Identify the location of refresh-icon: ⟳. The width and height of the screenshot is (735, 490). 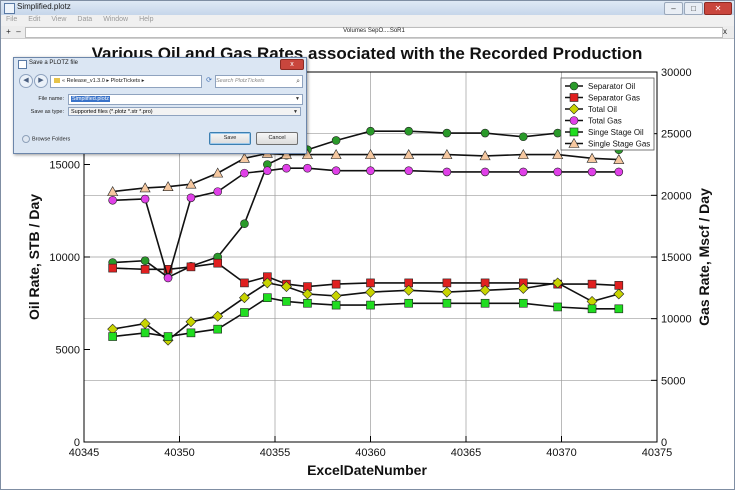
(209, 80).